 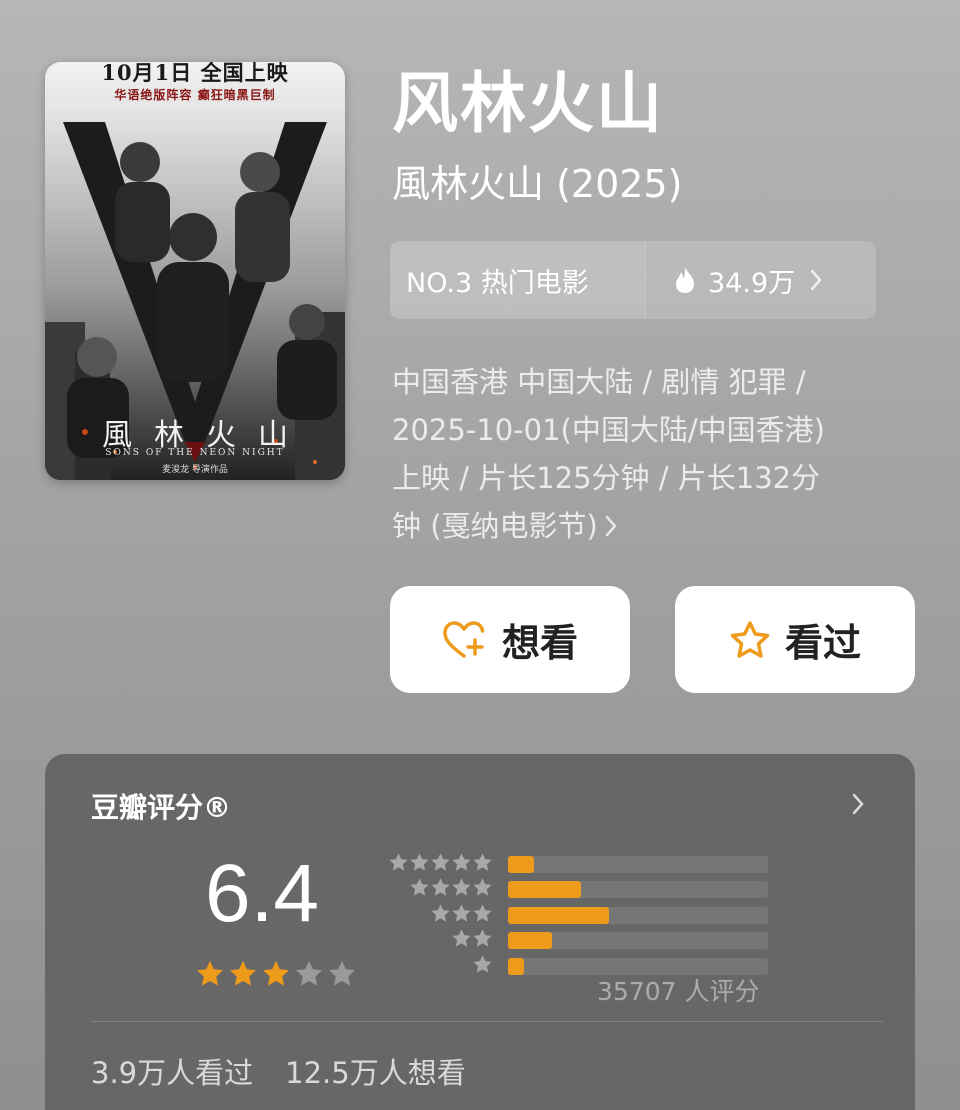 I want to click on watched-count: 3.9万人看过, so click(x=172, y=1073).